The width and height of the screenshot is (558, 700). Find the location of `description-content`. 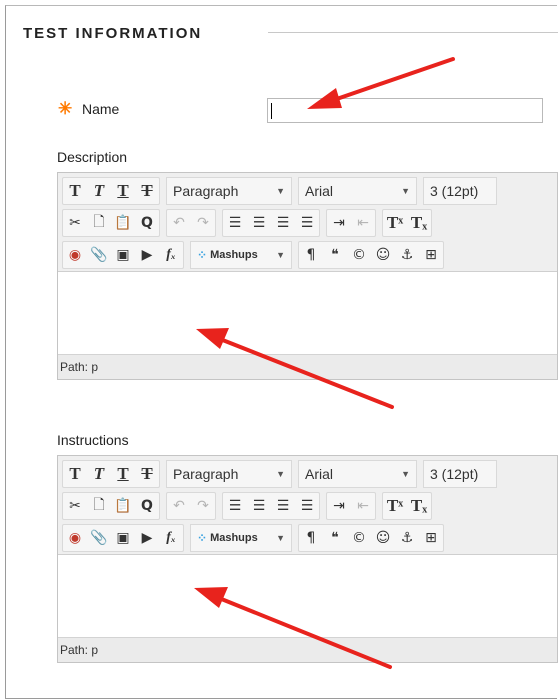

description-content is located at coordinates (307, 313).